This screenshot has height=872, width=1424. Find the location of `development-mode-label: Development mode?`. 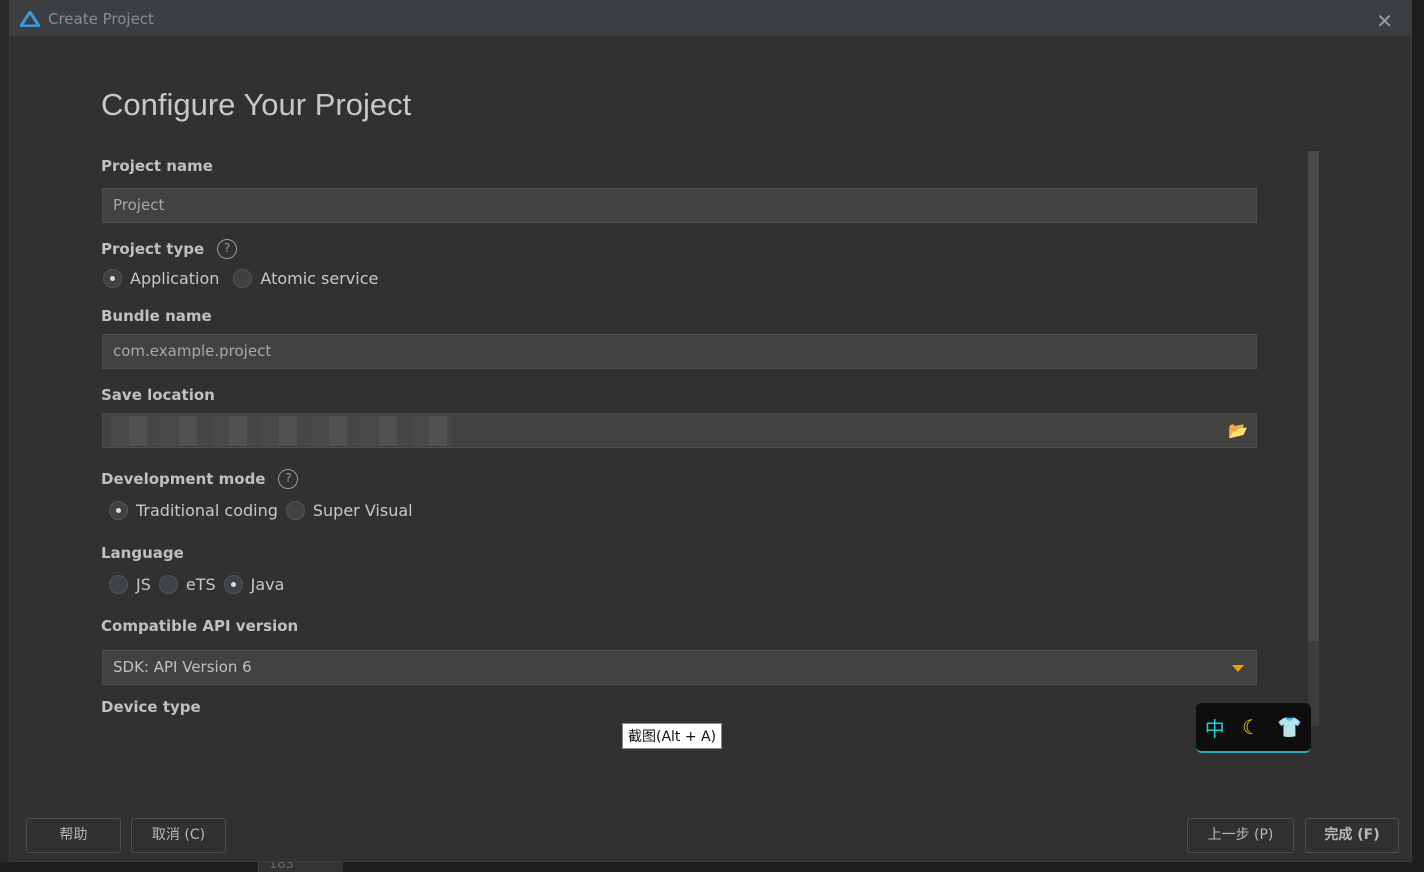

development-mode-label: Development mode? is located at coordinates (200, 479).